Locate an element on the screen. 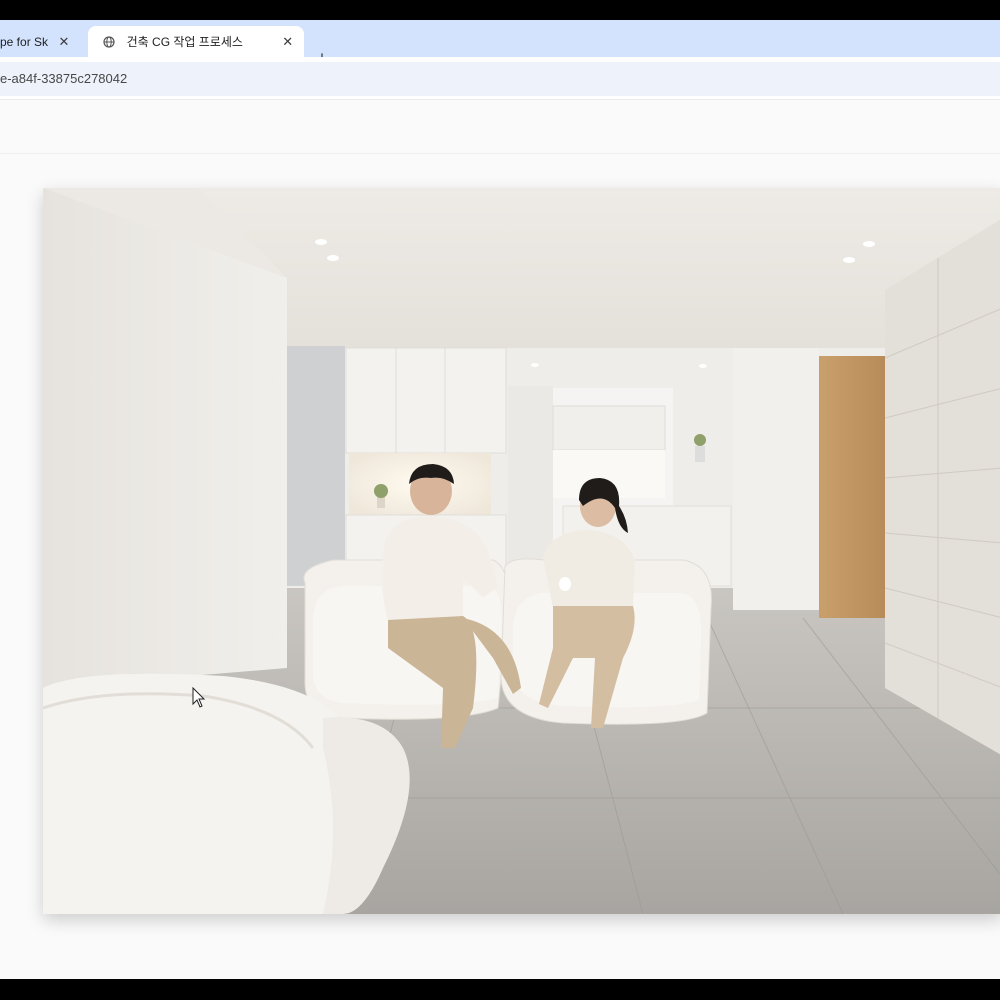 This screenshot has height=1000, width=1000. tab-label: 건축 CG 작업 프로세스 is located at coordinates (184, 42).